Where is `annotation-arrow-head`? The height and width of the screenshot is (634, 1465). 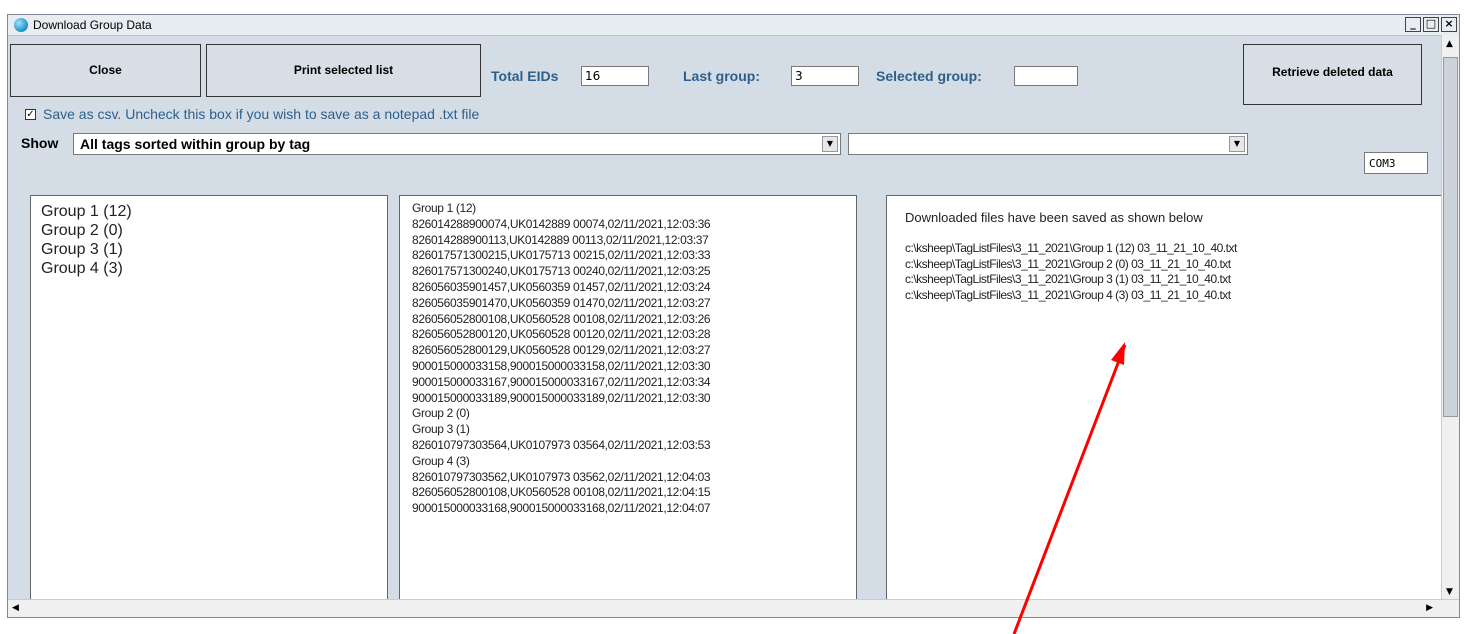 annotation-arrow-head is located at coordinates (1118, 353).